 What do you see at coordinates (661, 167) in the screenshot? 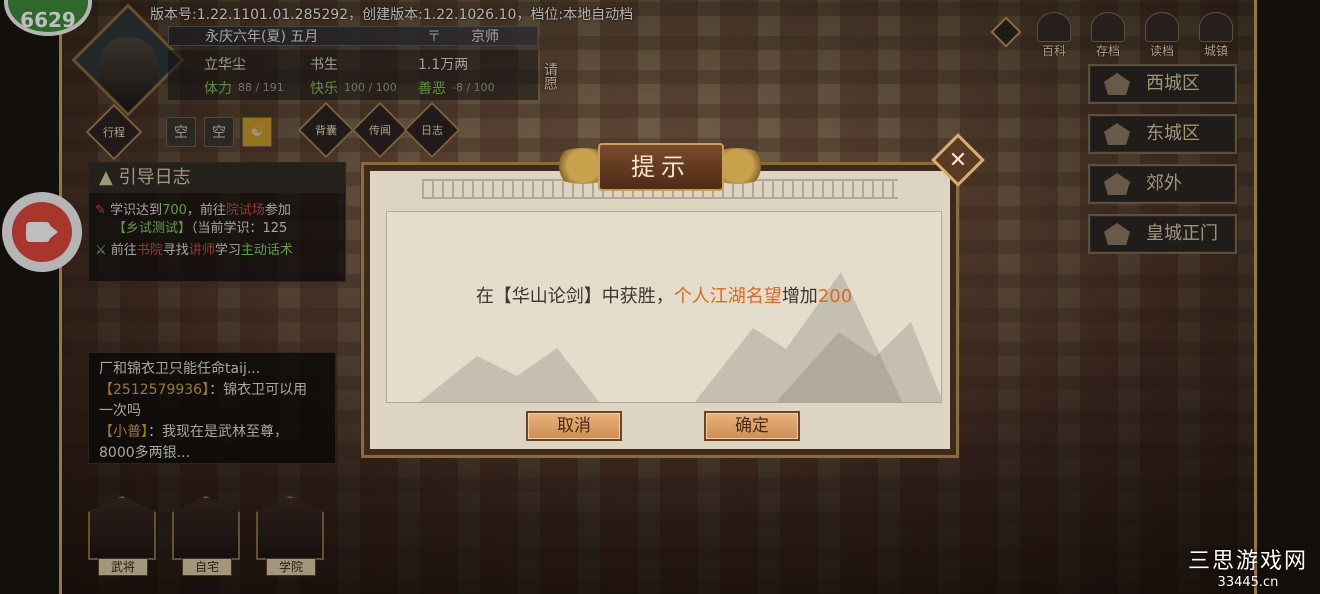
I see `dialog-title: 提示` at bounding box center [661, 167].